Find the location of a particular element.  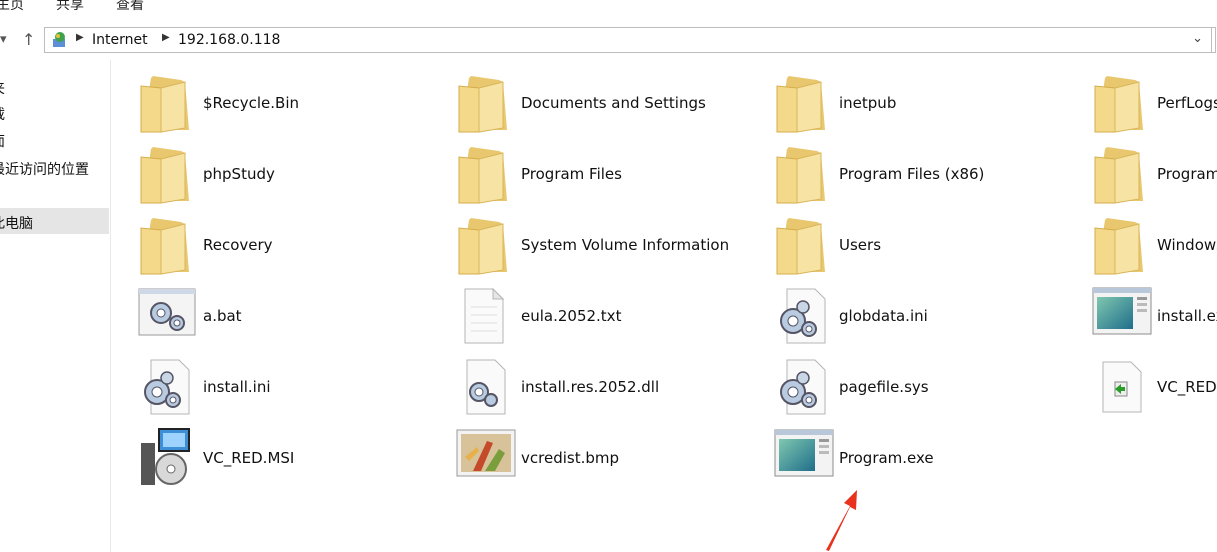

file-item-pagefile-sys: pagefile.sys is located at coordinates (923, 388).